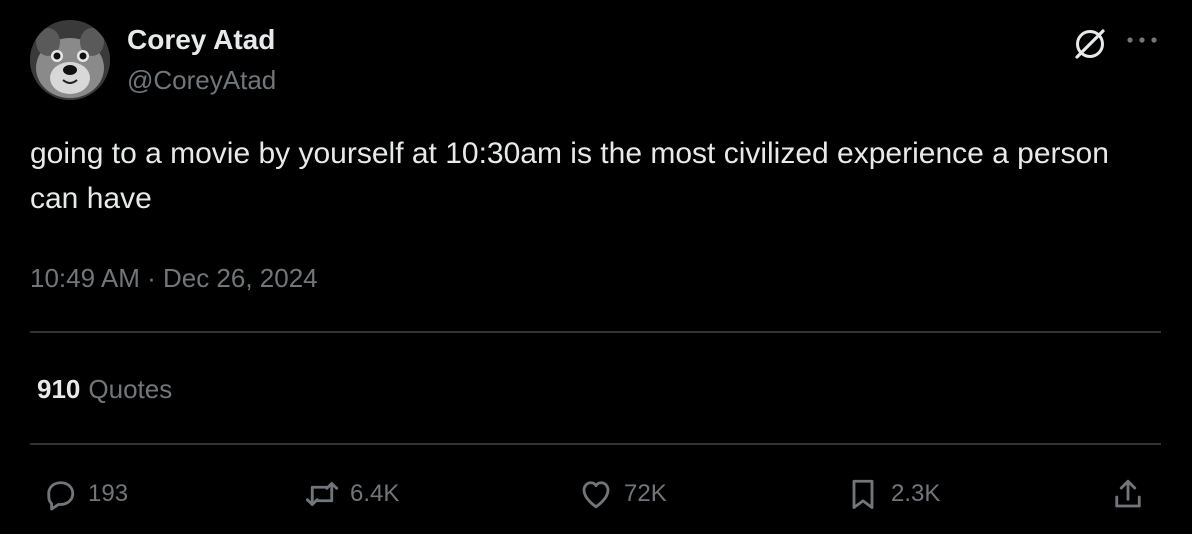 The width and height of the screenshot is (1192, 534). Describe the element at coordinates (645, 493) in the screenshot. I see `like-count: 72K` at that location.